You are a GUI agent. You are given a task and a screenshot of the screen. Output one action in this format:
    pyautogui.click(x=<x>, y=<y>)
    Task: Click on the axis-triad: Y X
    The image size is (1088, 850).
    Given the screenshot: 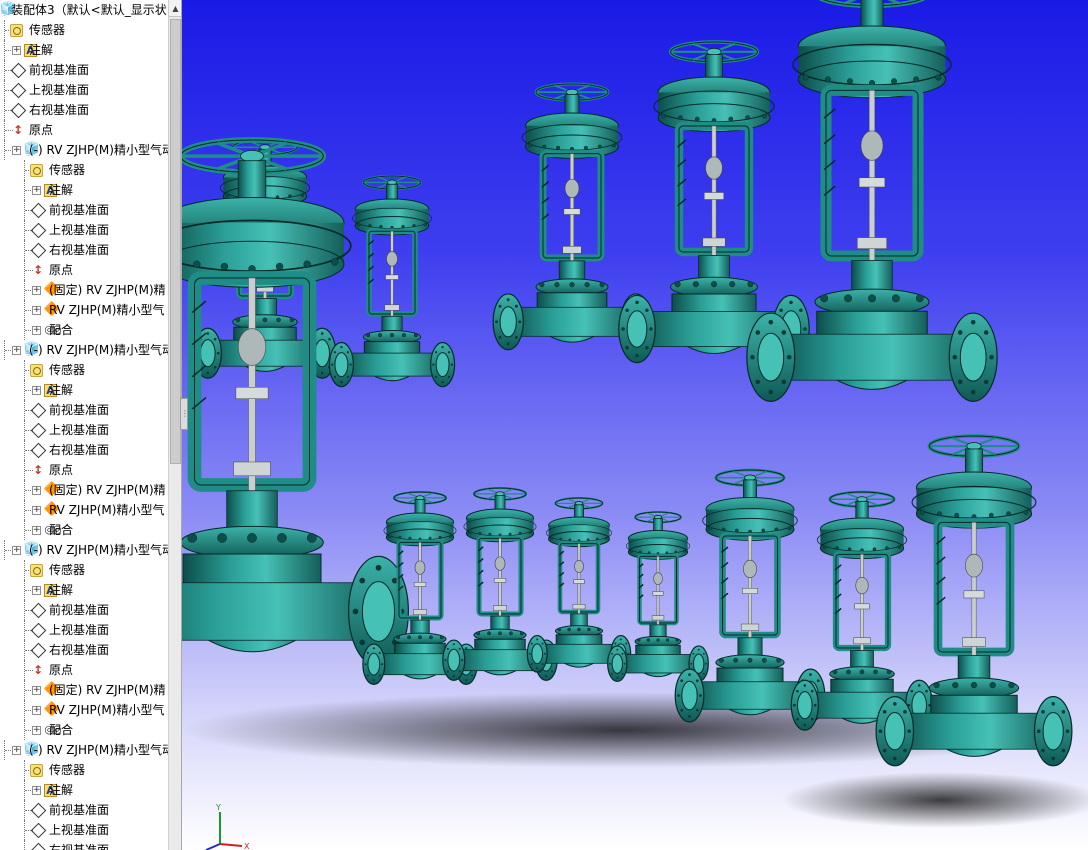 What is the action you would take?
    pyautogui.click(x=227, y=826)
    